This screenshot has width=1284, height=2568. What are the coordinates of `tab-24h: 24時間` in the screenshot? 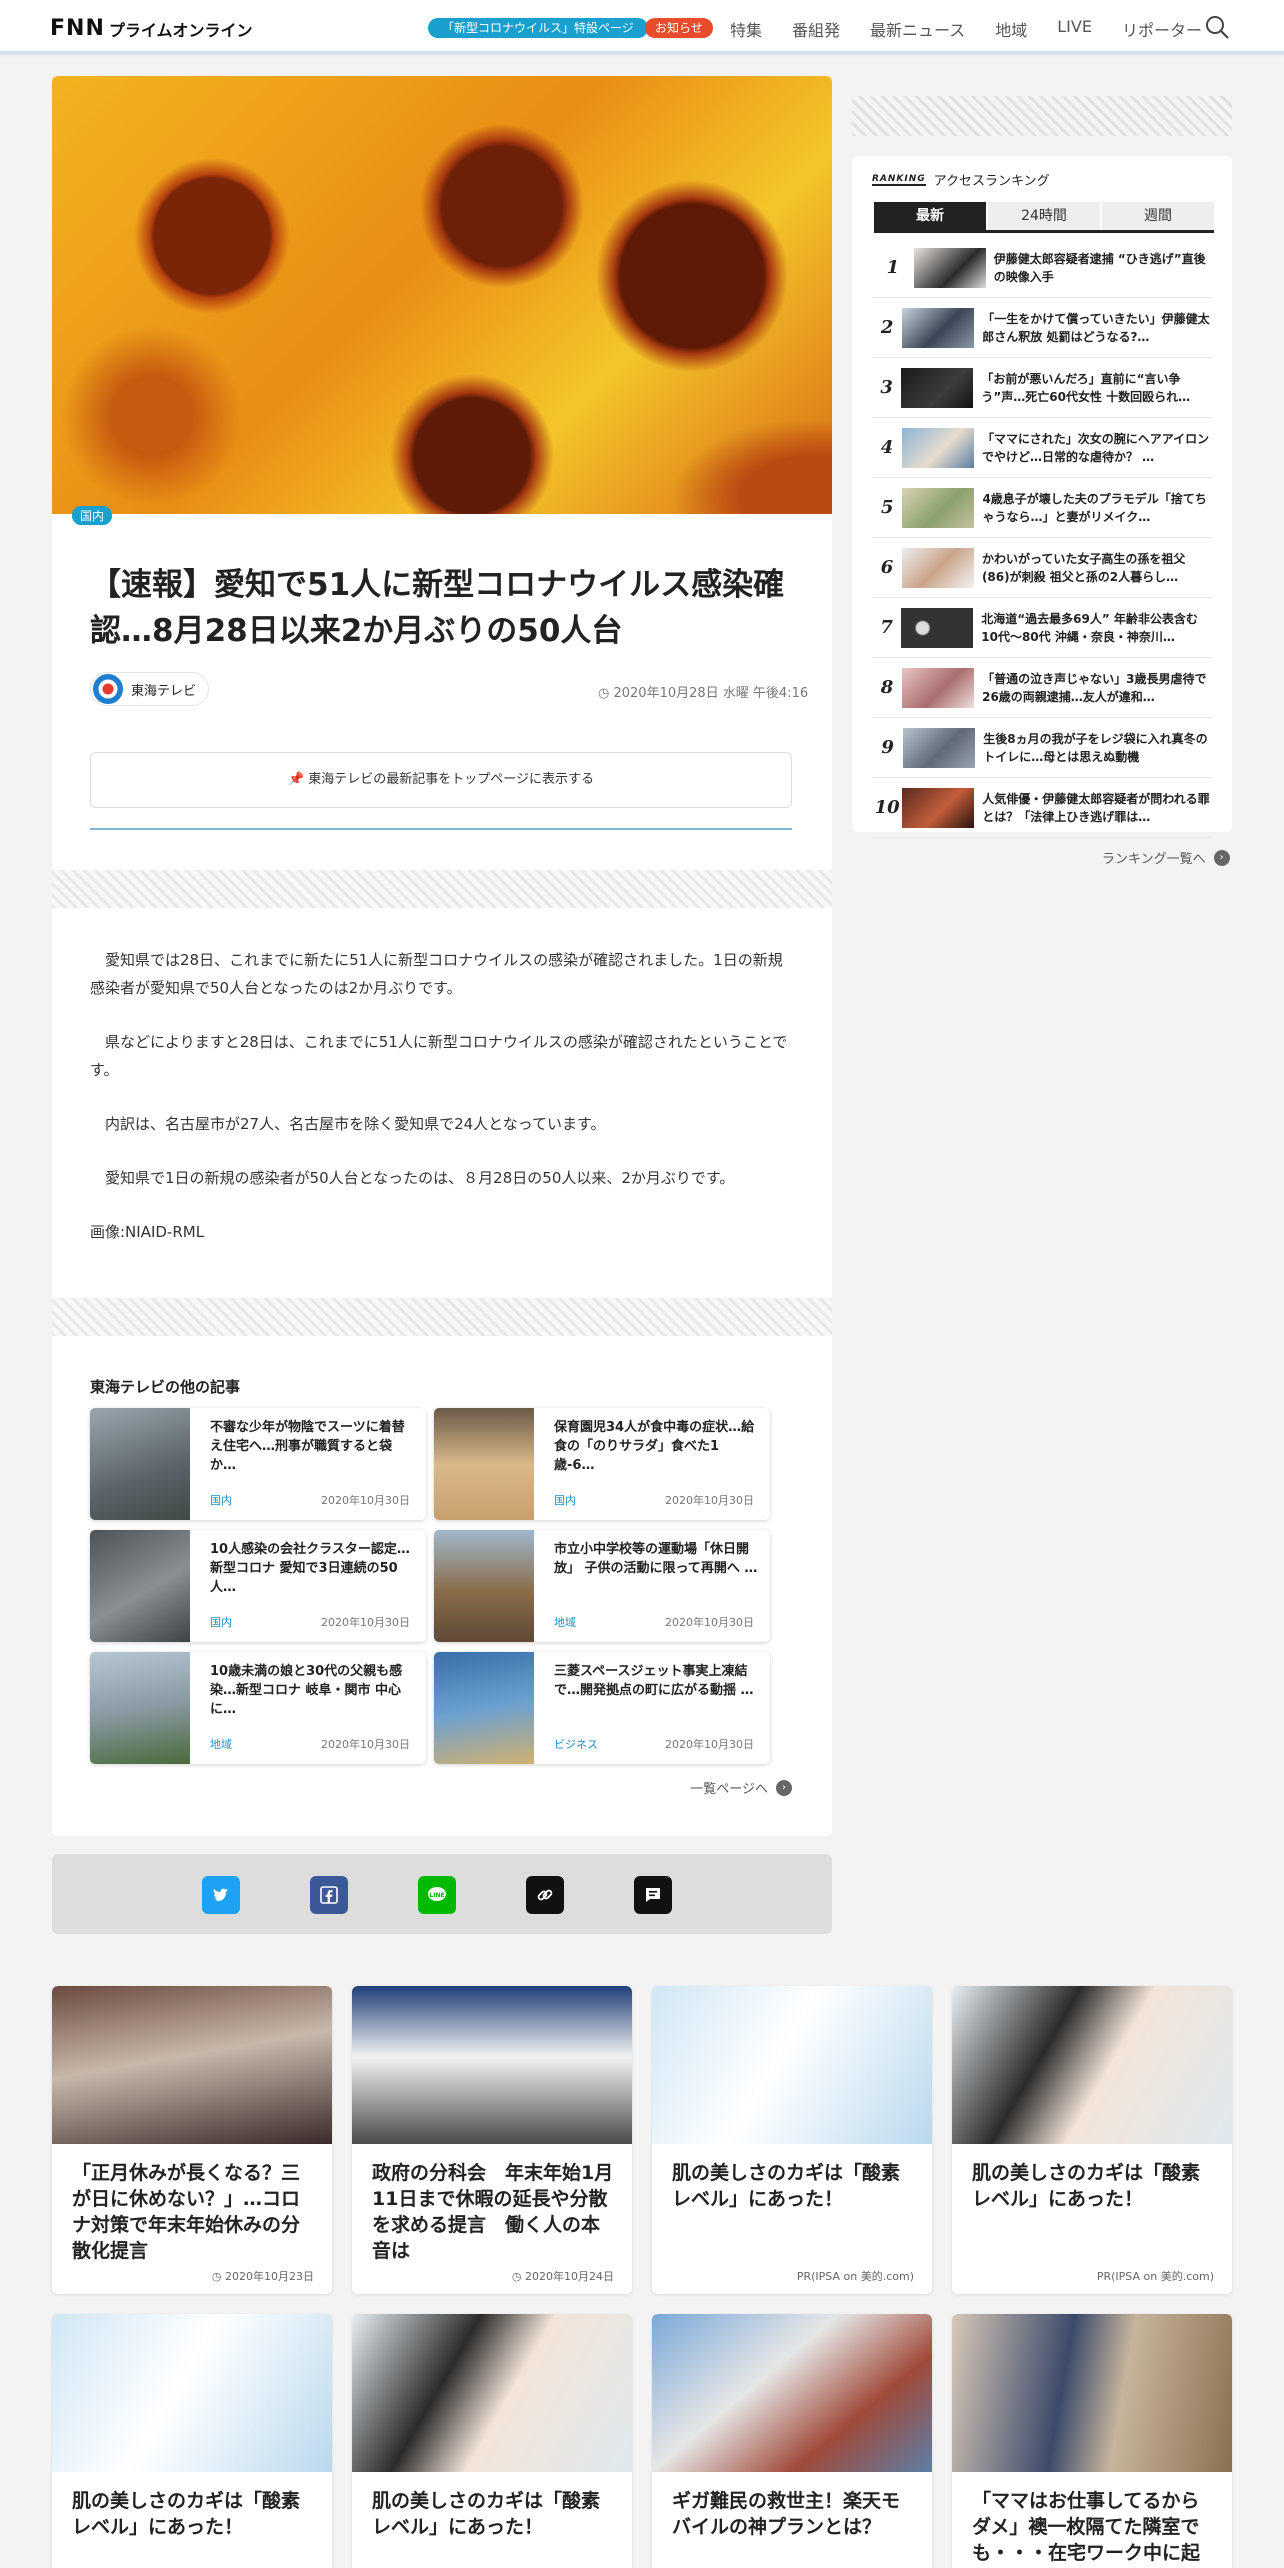 It's located at (1044, 216).